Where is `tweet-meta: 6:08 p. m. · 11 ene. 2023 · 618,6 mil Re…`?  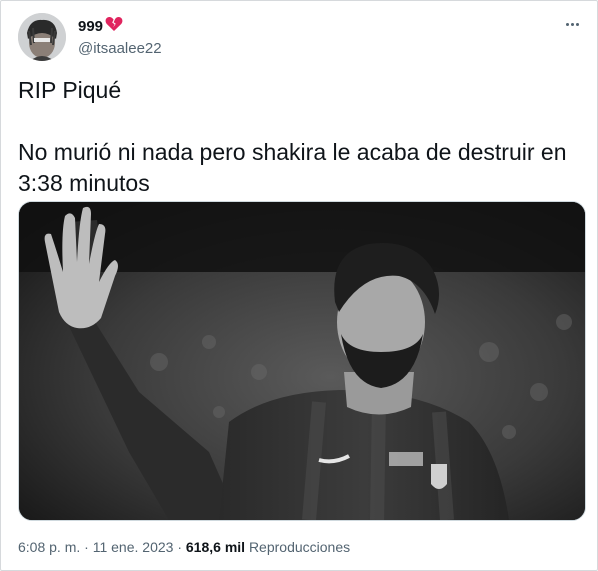 tweet-meta: 6:08 p. m. · 11 ene. 2023 · 618,6 mil Re… is located at coordinates (184, 547).